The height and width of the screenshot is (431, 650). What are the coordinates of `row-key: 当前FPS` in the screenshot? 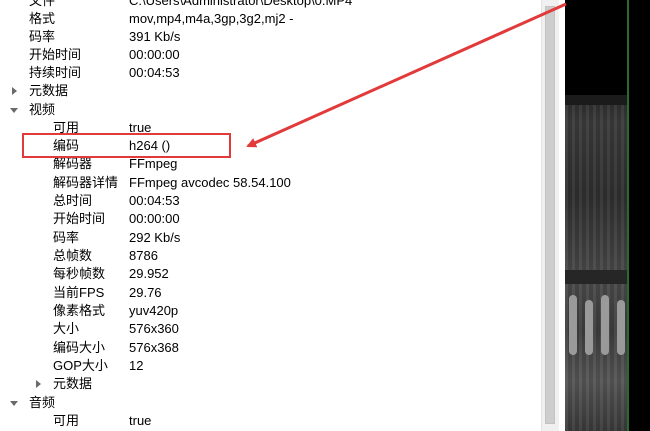 It's located at (79, 292).